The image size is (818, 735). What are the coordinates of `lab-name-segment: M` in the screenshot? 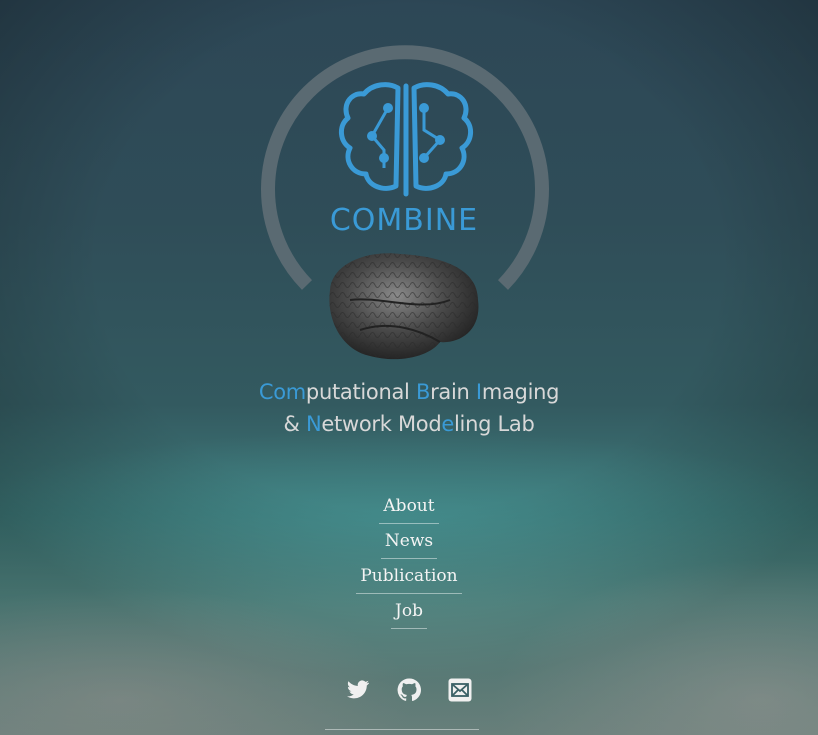 It's located at (406, 424).